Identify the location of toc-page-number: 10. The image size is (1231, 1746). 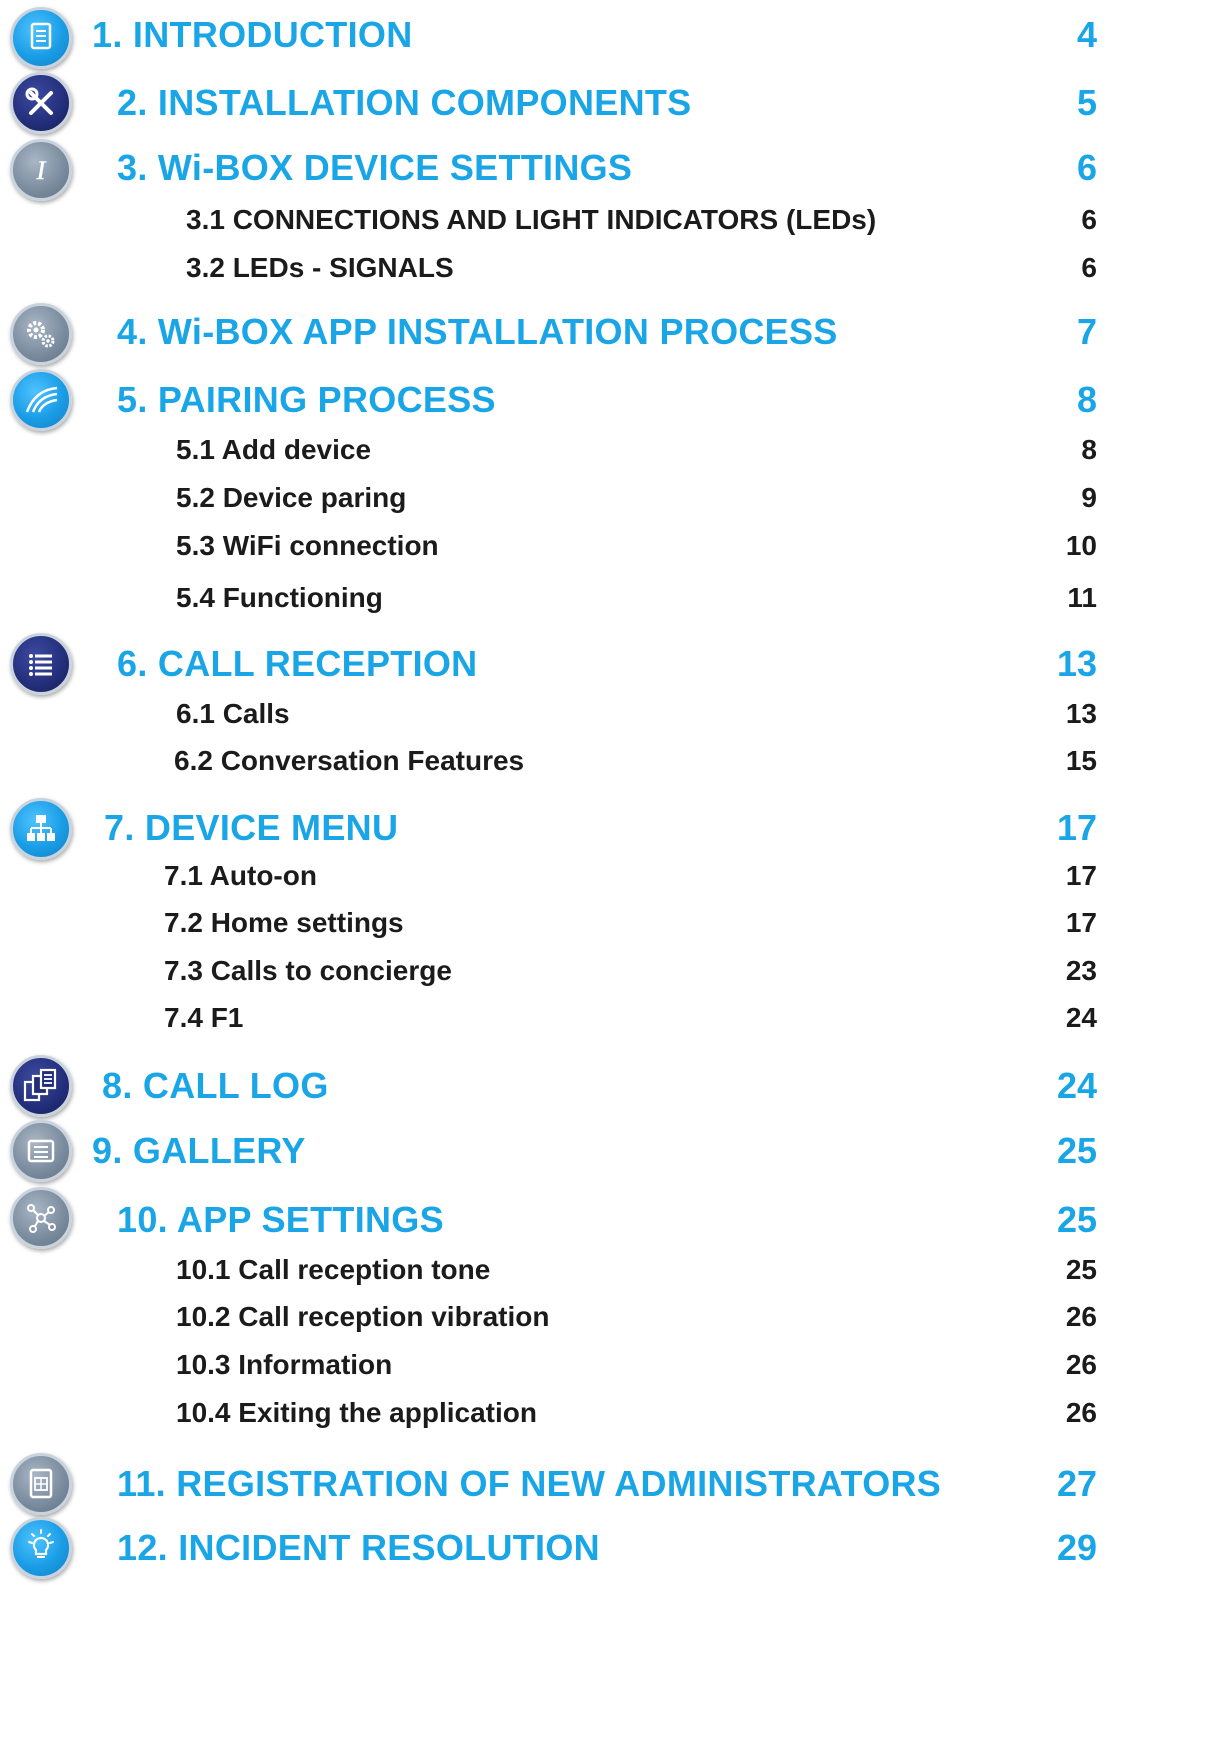
(1081, 545).